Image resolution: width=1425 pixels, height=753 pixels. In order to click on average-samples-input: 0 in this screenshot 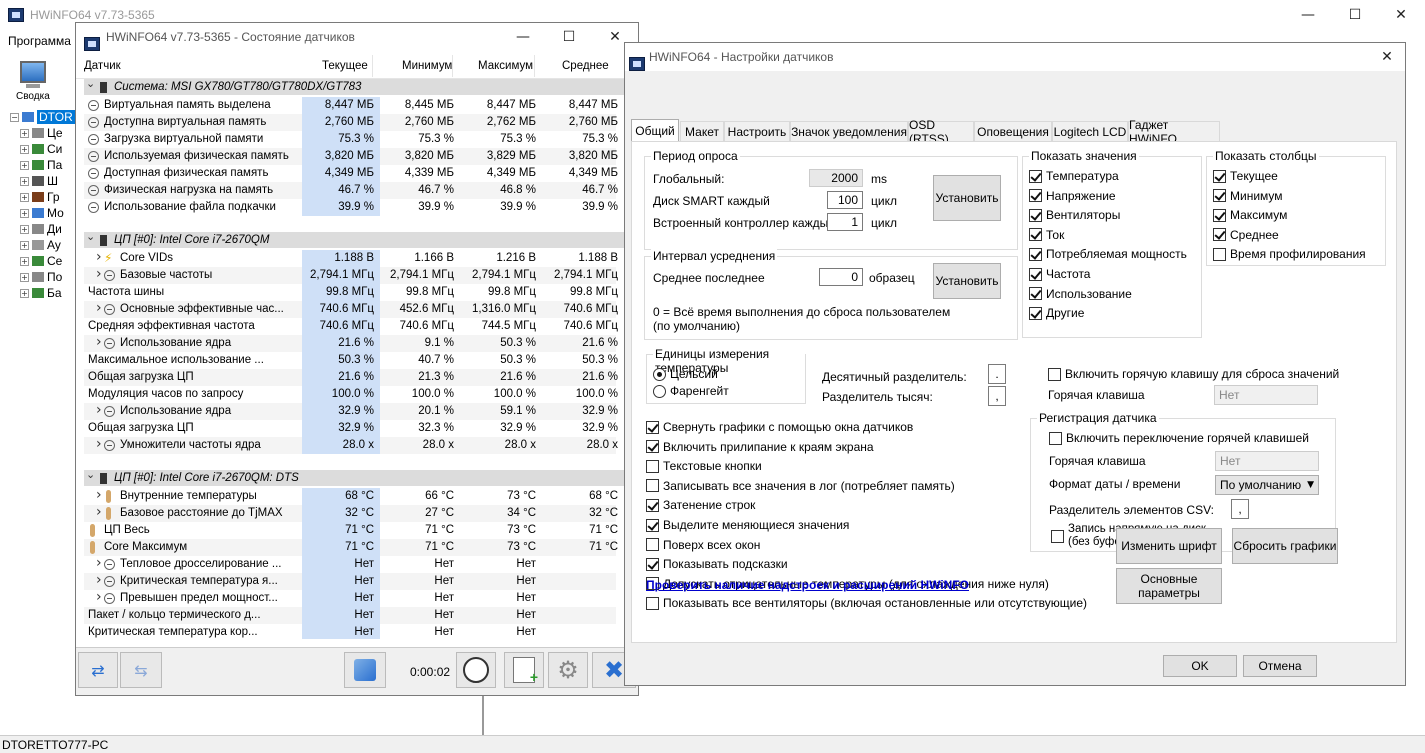, I will do `click(841, 277)`.